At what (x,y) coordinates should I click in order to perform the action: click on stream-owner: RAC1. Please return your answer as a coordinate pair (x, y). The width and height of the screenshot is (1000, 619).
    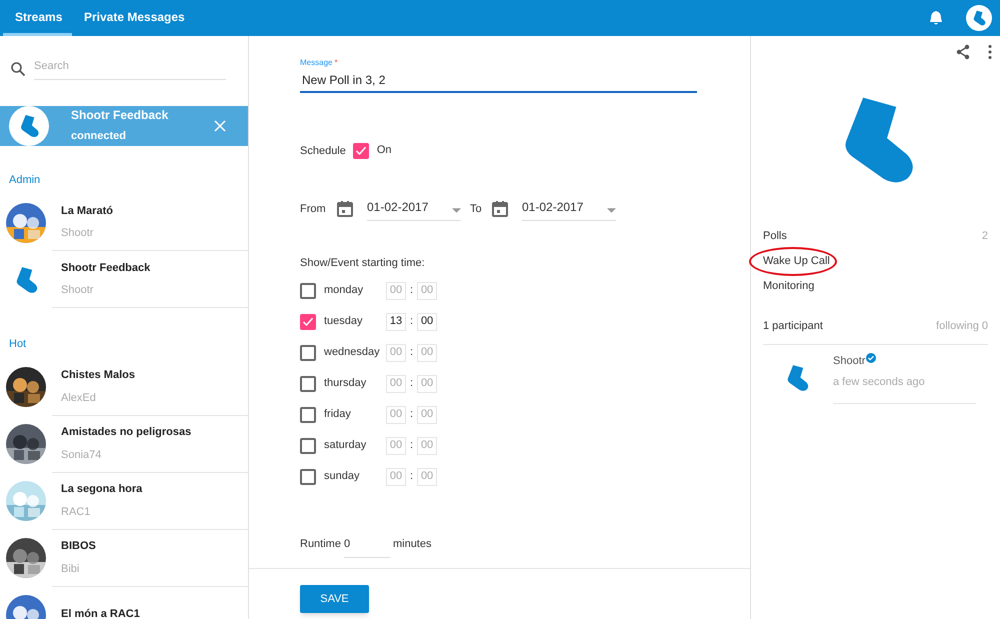
    Looking at the image, I should click on (76, 512).